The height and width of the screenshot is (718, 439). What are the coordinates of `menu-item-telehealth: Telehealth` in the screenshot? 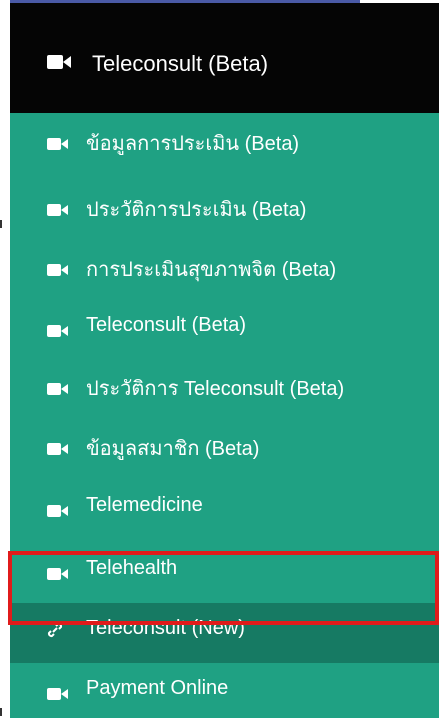 It's located at (224, 571).